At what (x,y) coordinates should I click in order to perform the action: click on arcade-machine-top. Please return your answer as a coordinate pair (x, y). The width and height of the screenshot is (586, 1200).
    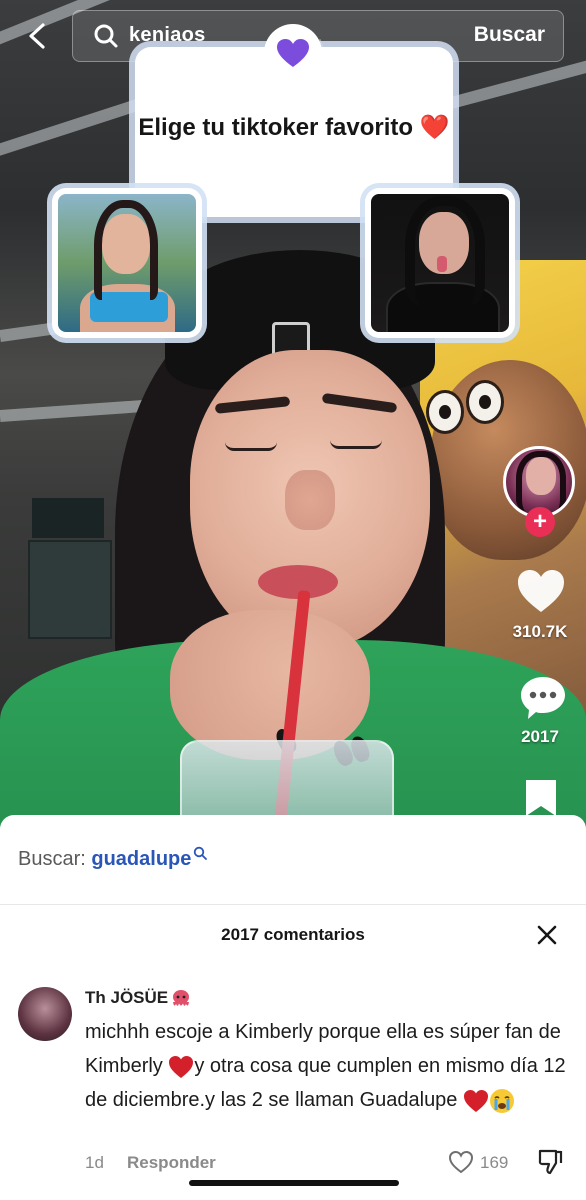
    Looking at the image, I should click on (68, 518).